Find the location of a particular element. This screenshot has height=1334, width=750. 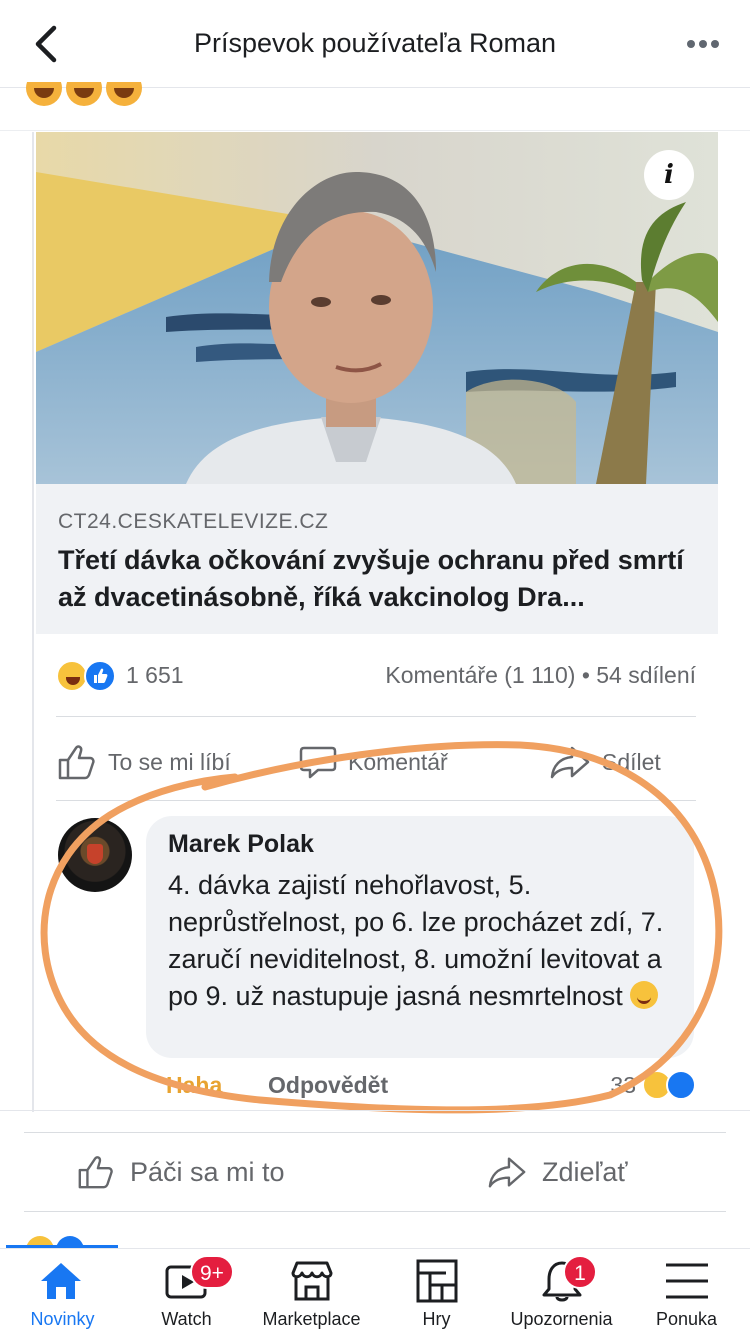

like-label: Páči sa mi to is located at coordinates (207, 1171).